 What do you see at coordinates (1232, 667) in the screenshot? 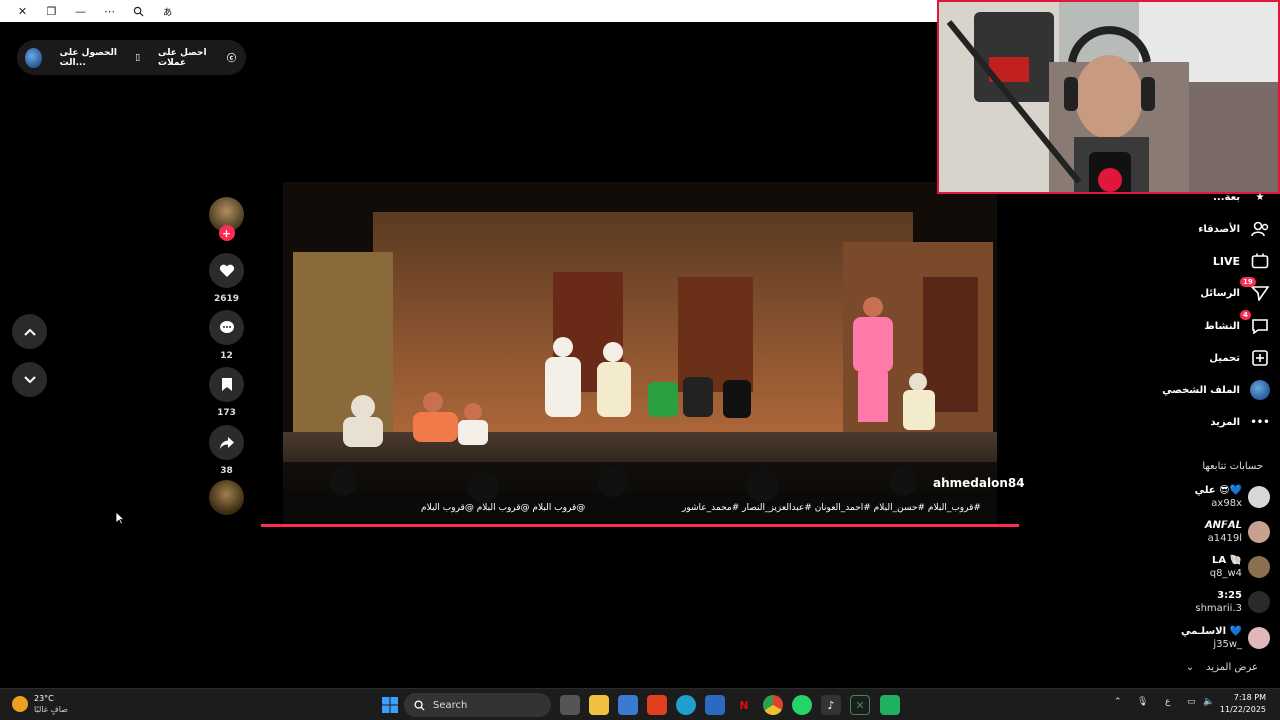
I see `see-more-label: عرض المزيد` at bounding box center [1232, 667].